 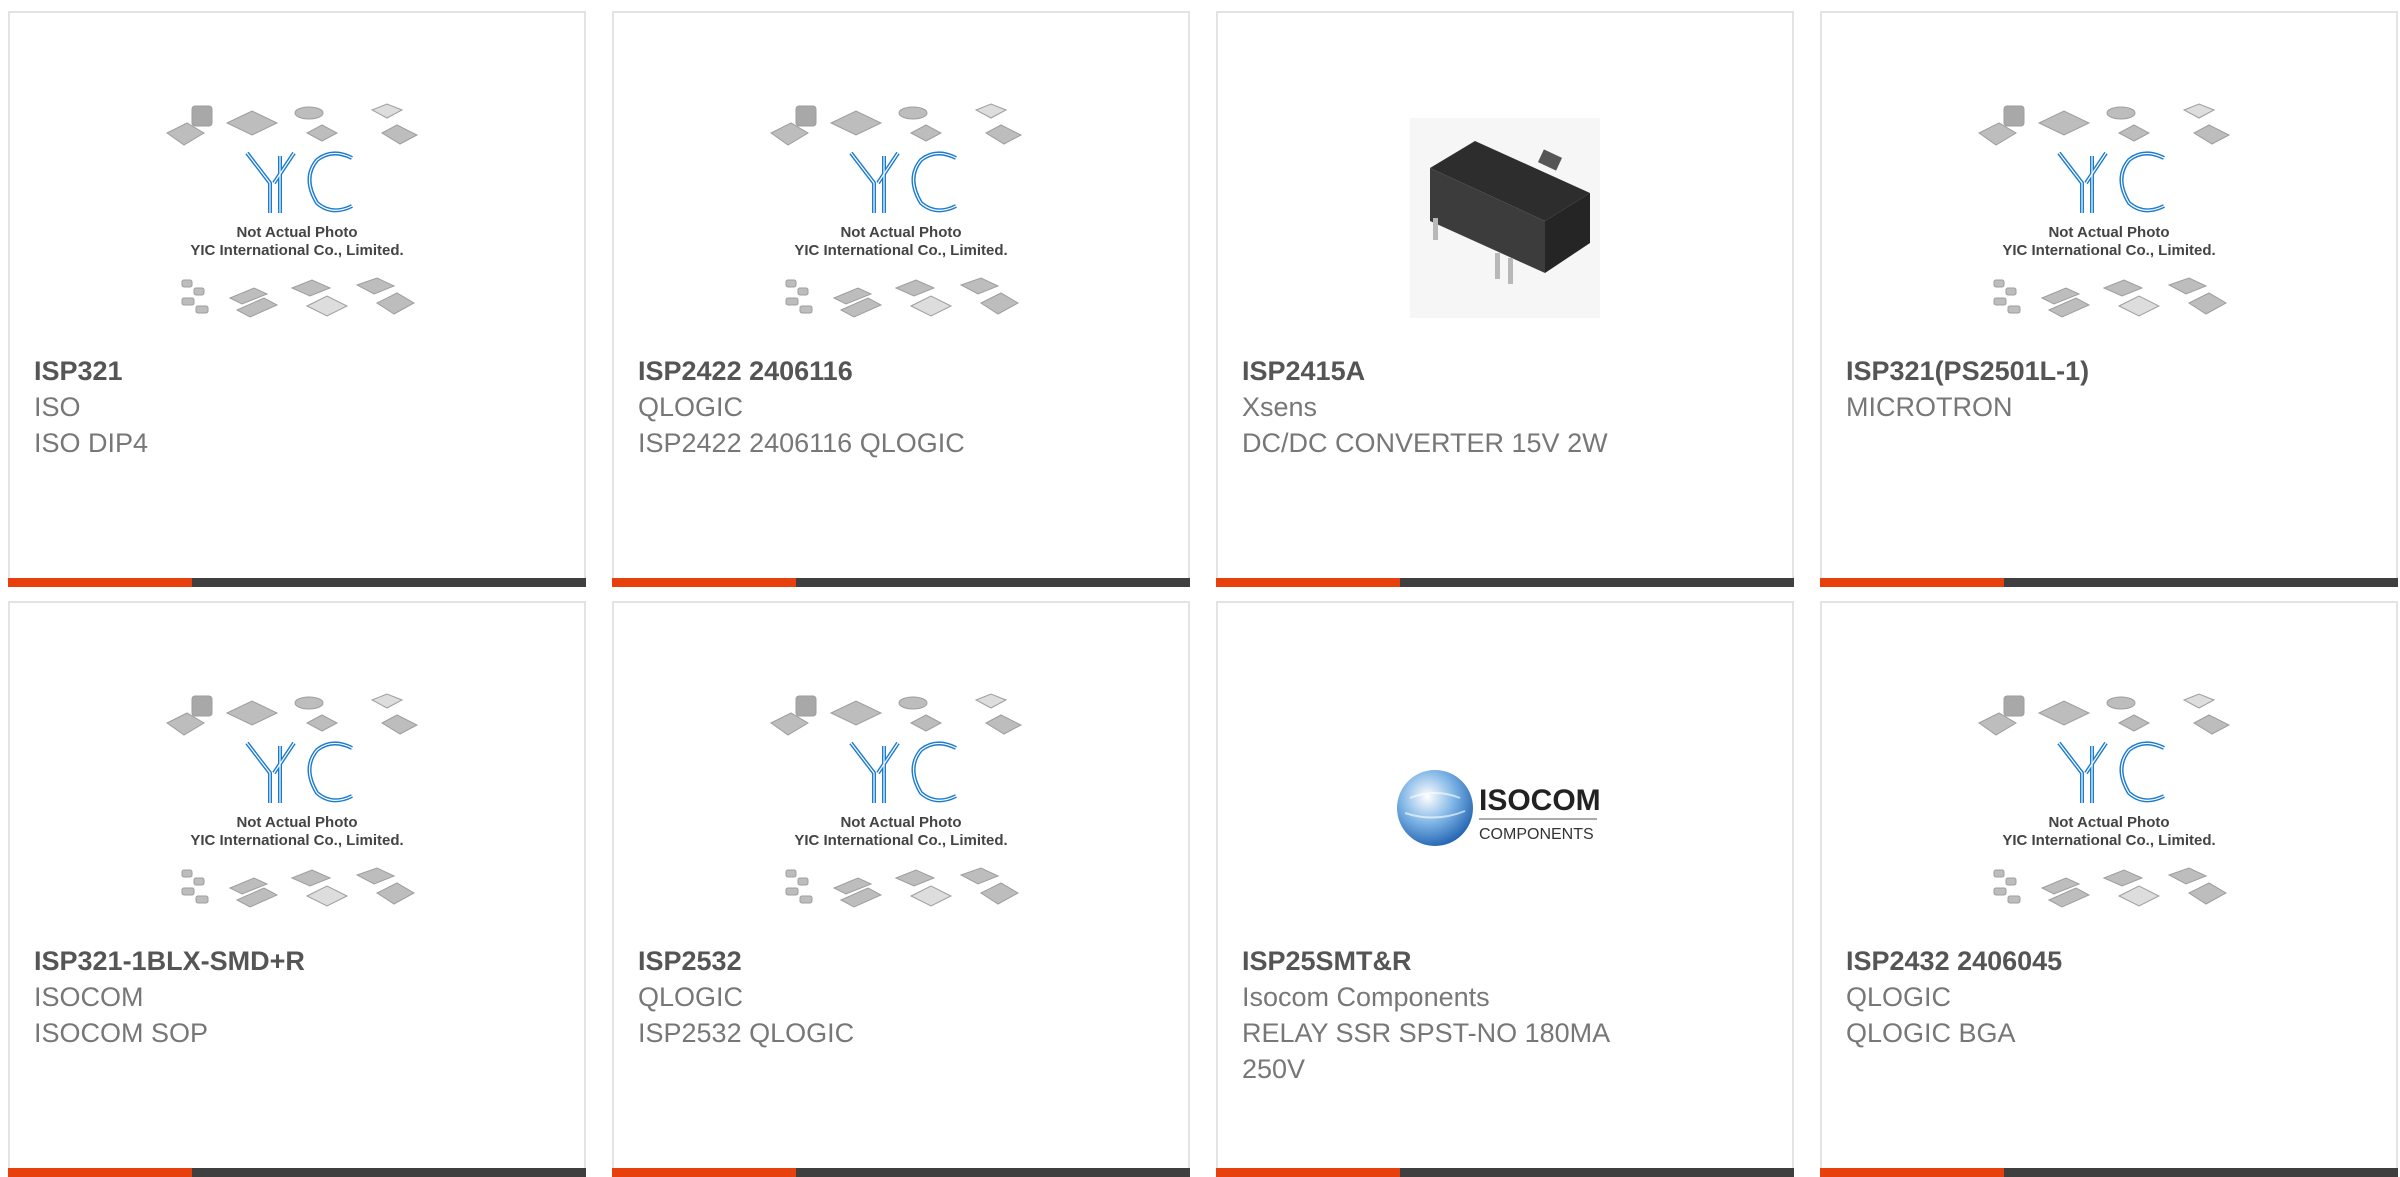 What do you see at coordinates (2109, 997) in the screenshot?
I see `product-info: ISP2432 2406045 QLOGIC QLOGIC BGA` at bounding box center [2109, 997].